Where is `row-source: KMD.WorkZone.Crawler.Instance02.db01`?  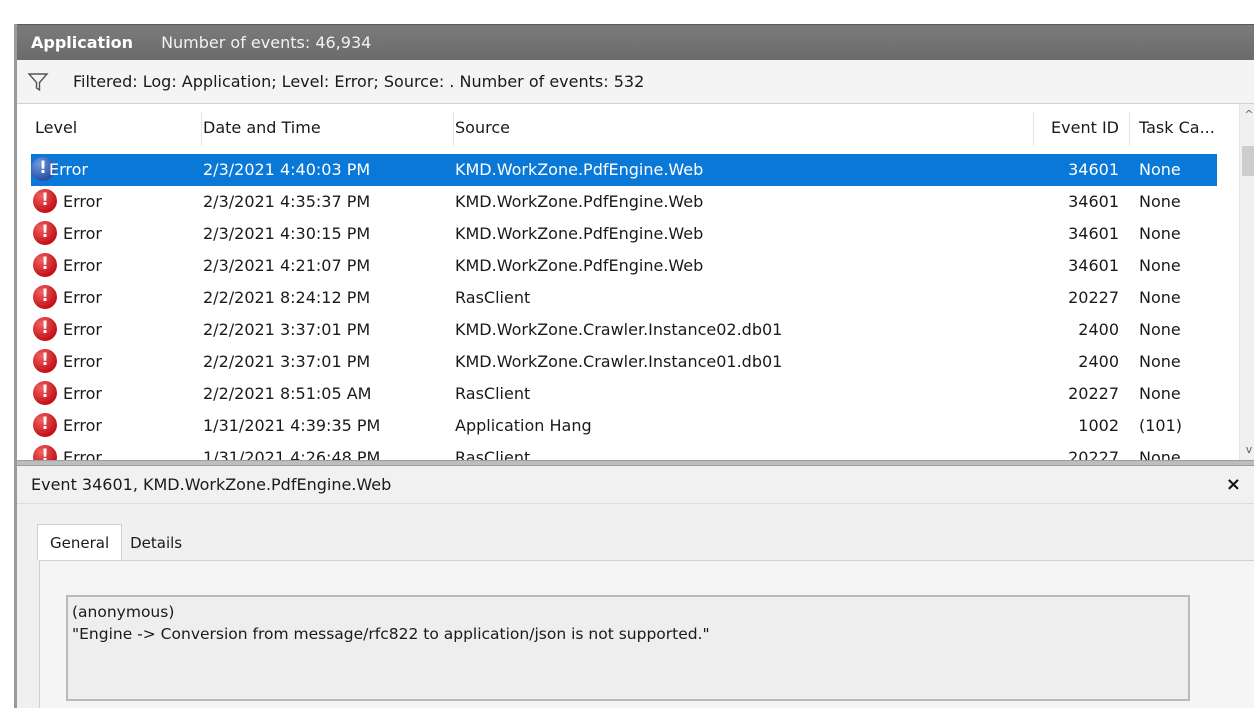
row-source: KMD.WorkZone.Crawler.Instance02.db01 is located at coordinates (619, 329).